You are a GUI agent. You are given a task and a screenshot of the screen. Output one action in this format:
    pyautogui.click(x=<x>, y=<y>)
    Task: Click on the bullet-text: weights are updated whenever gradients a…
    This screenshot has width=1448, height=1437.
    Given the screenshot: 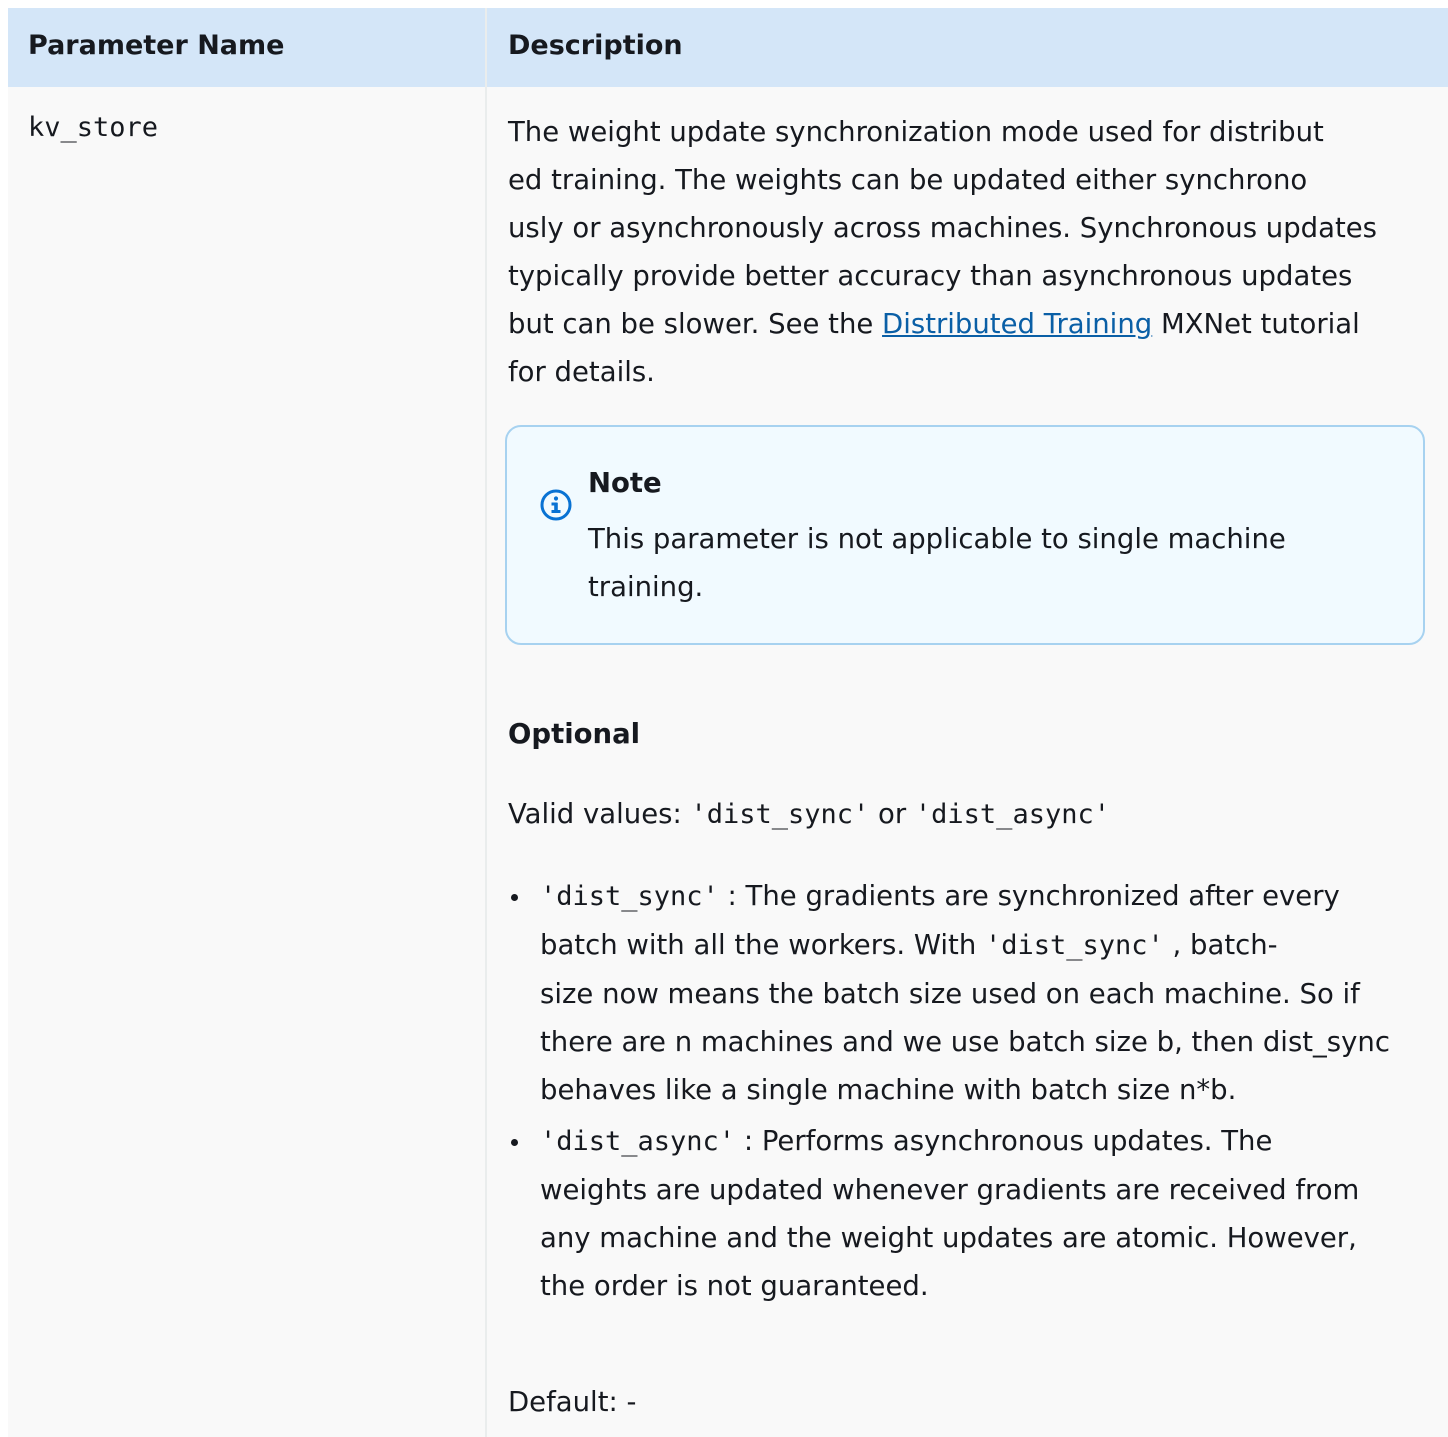 What is the action you would take?
    pyautogui.click(x=950, y=1190)
    